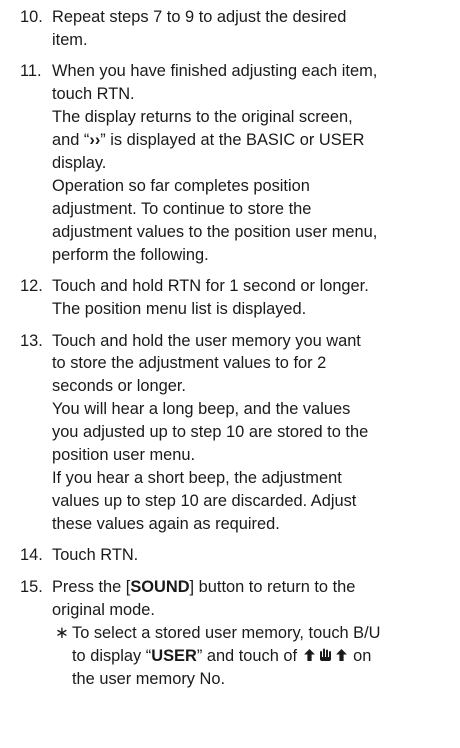 The height and width of the screenshot is (748, 460). Describe the element at coordinates (91, 586) in the screenshot. I see `step-text-part: Press the [` at that location.